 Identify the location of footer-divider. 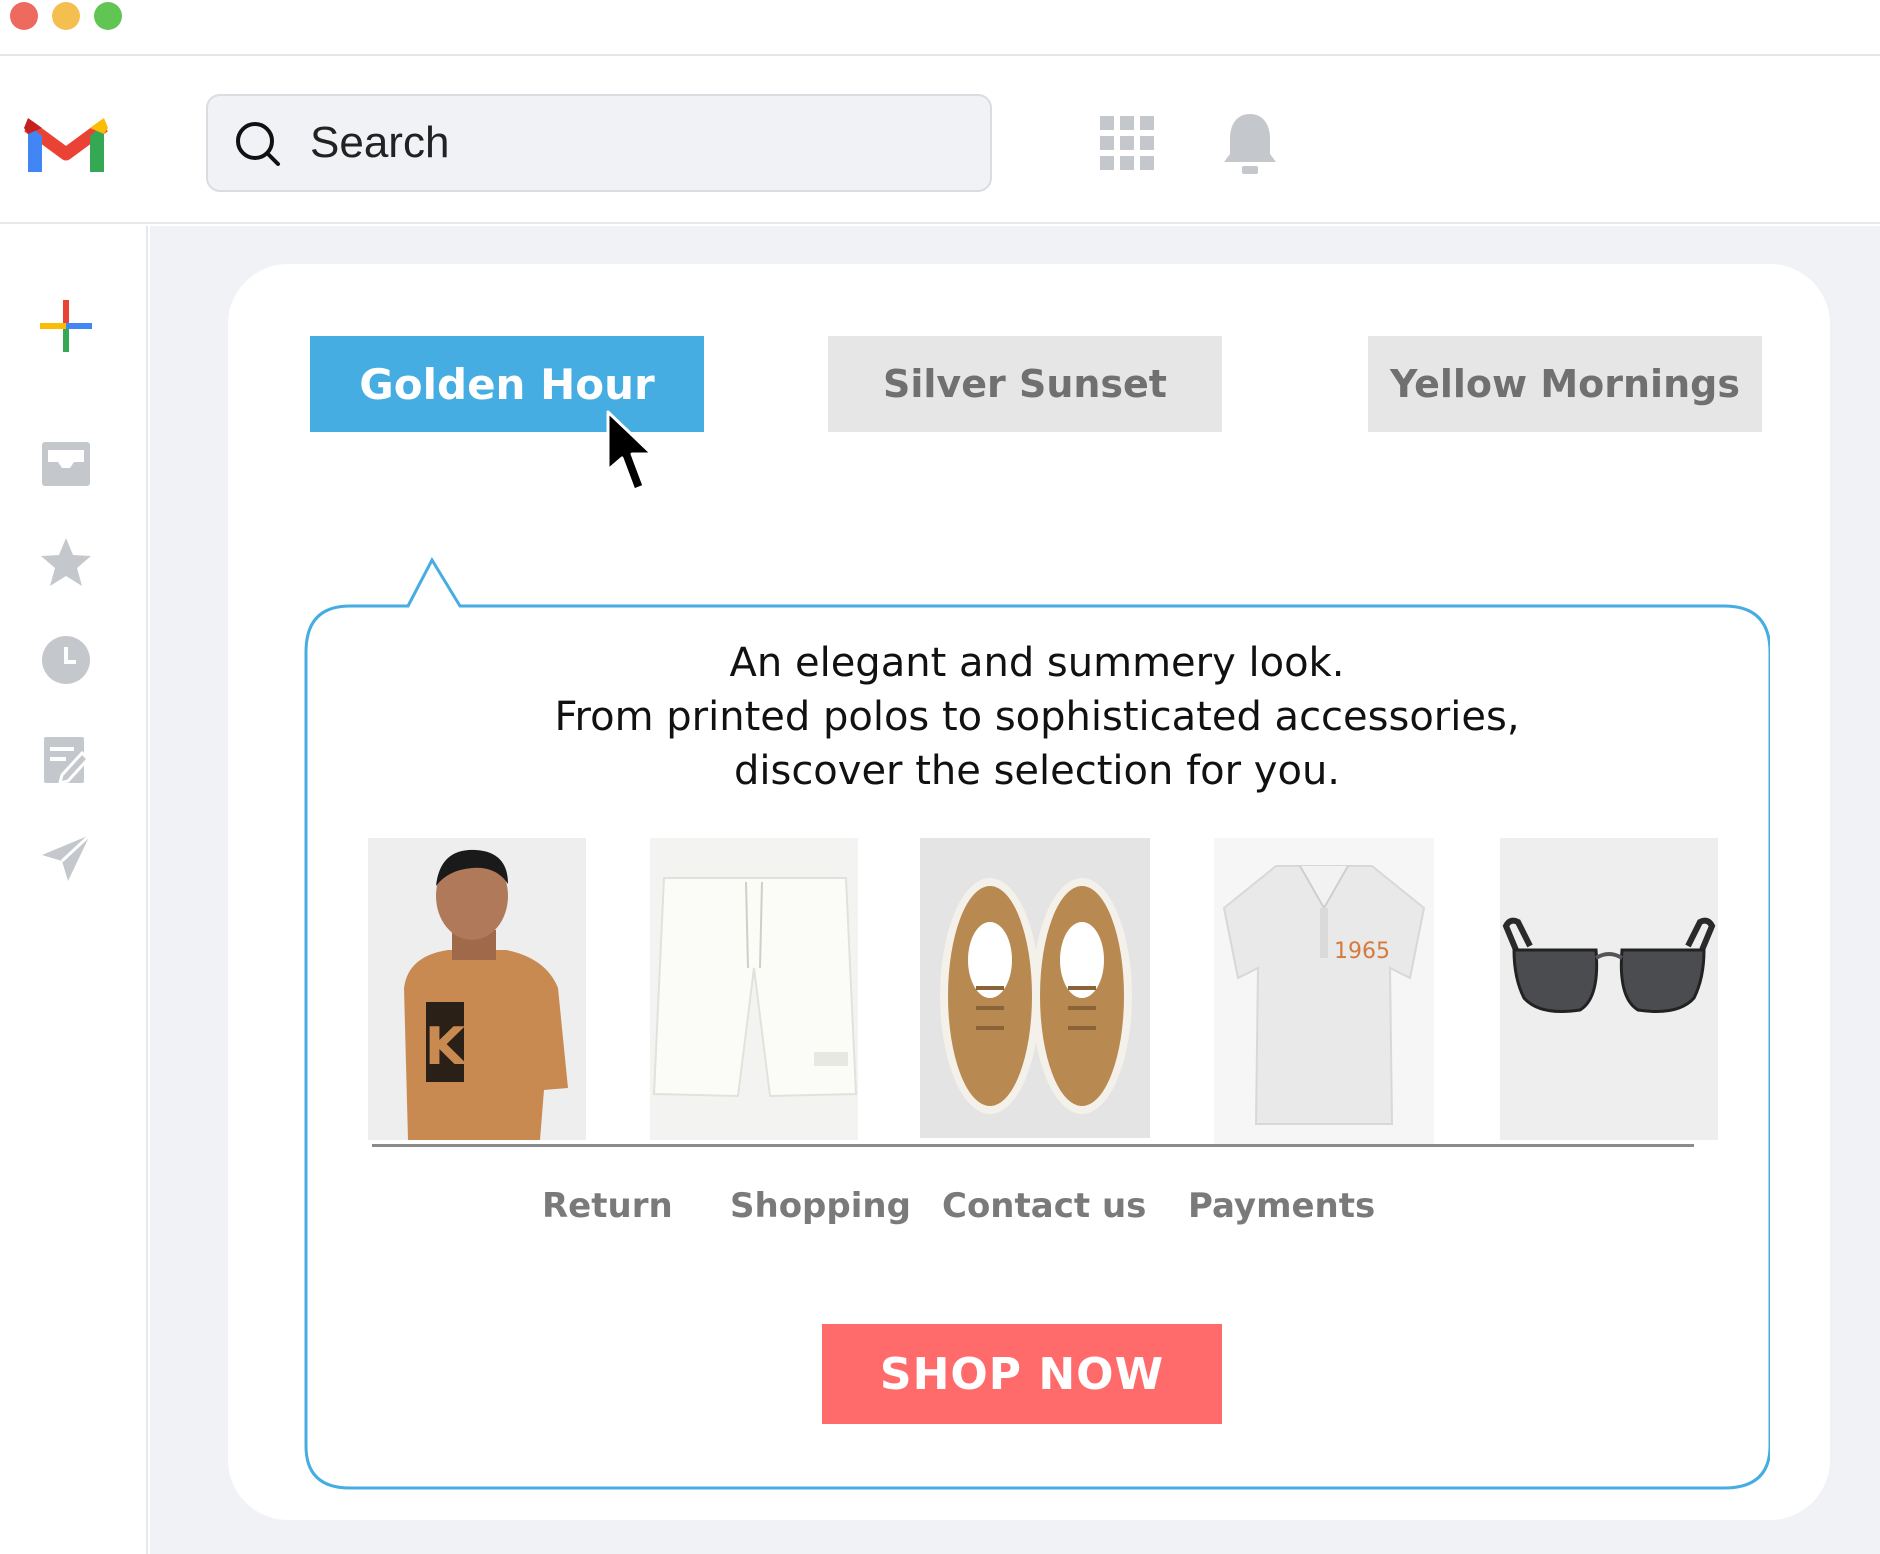
(1033, 1145).